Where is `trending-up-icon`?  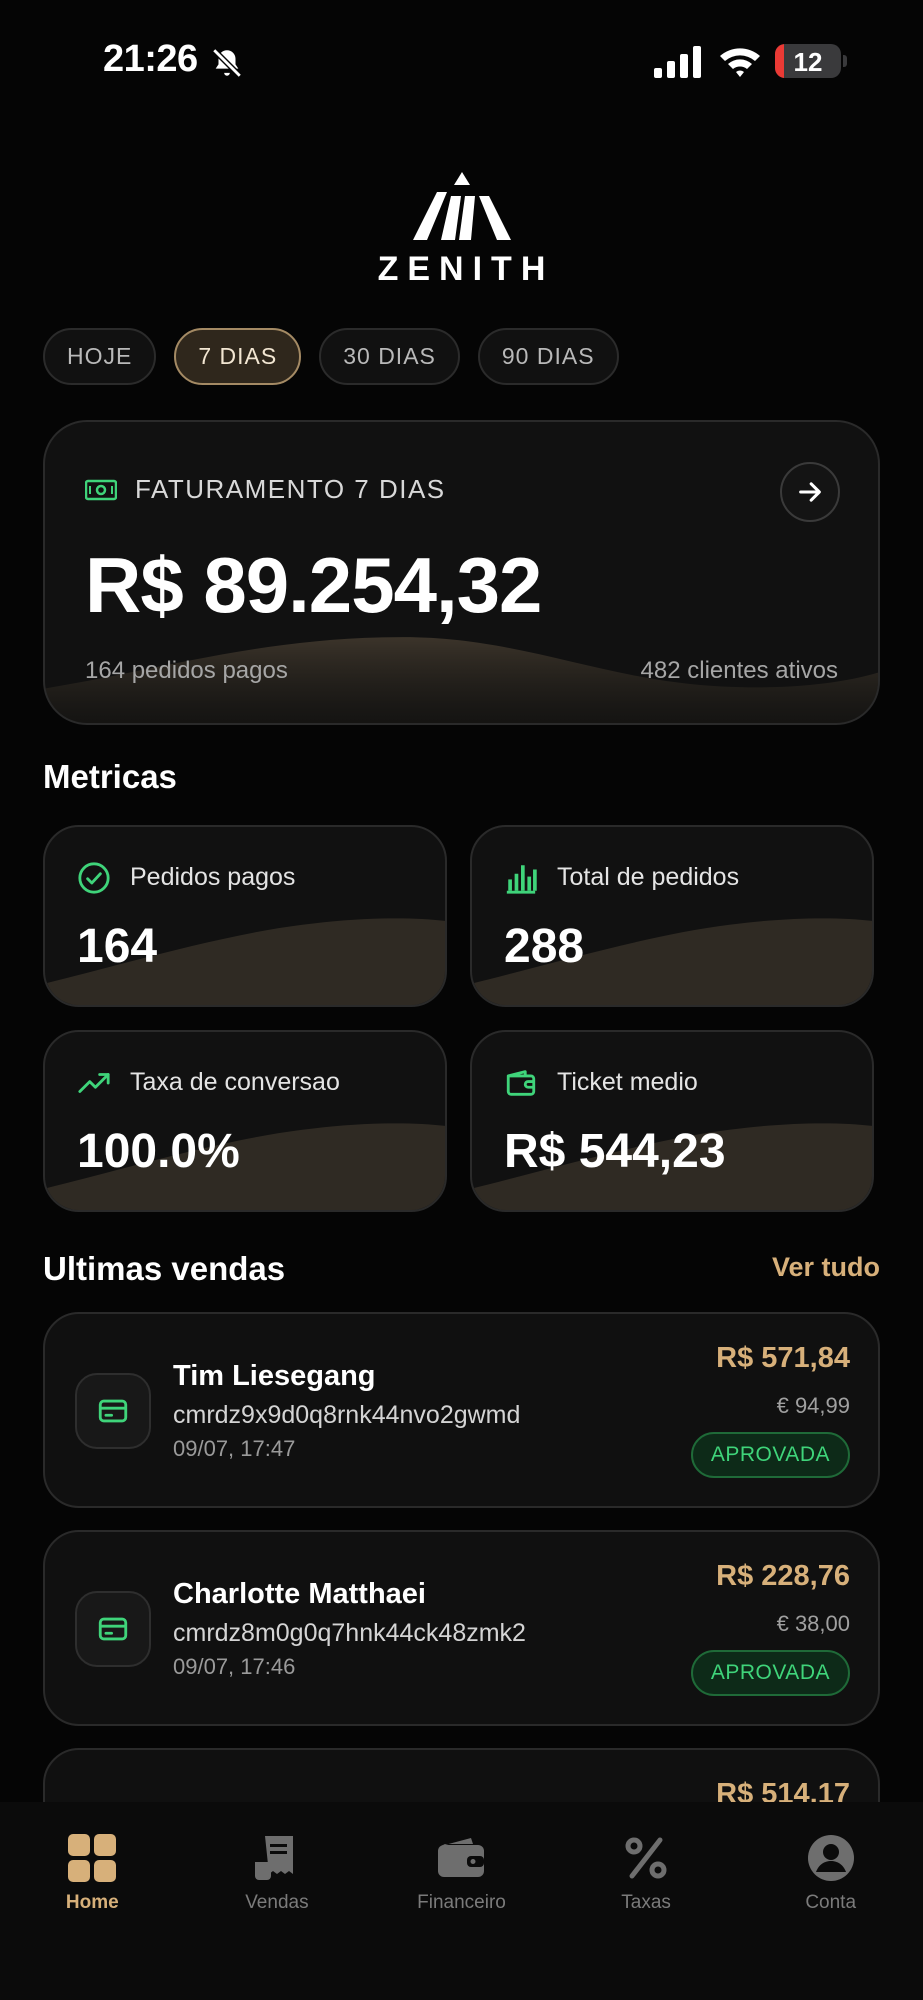 trending-up-icon is located at coordinates (94, 1083).